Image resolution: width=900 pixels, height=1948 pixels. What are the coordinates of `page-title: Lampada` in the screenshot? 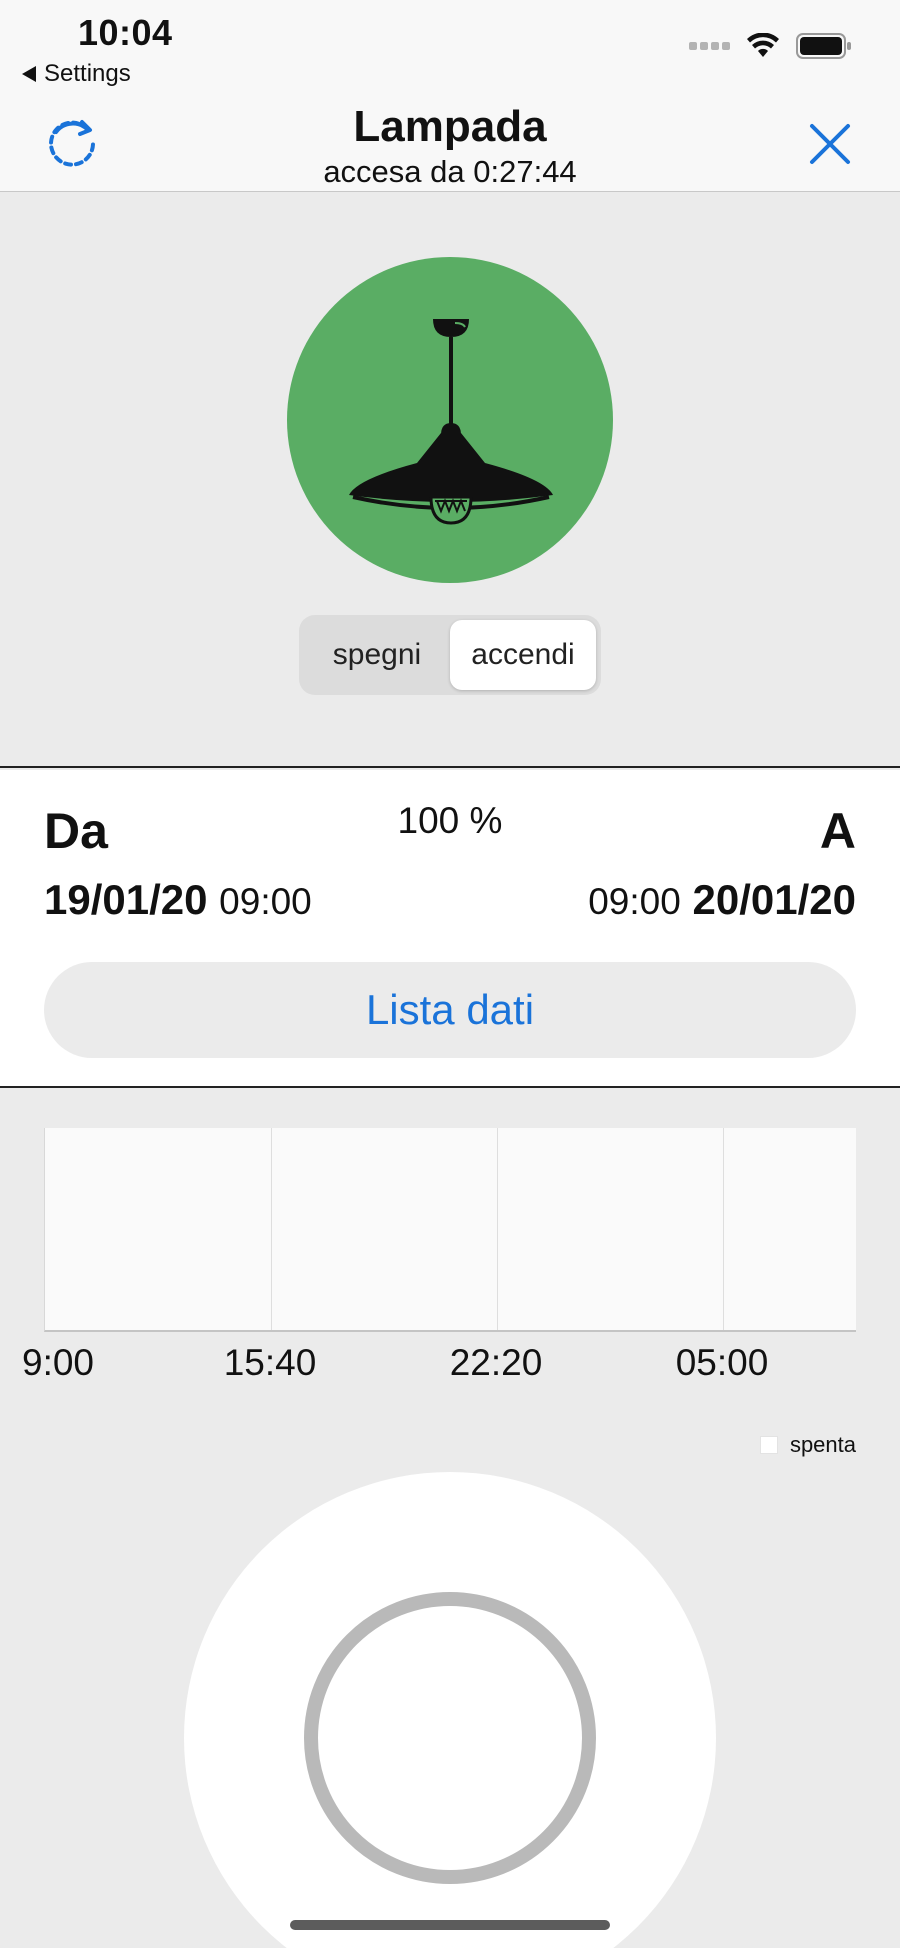 It's located at (450, 126).